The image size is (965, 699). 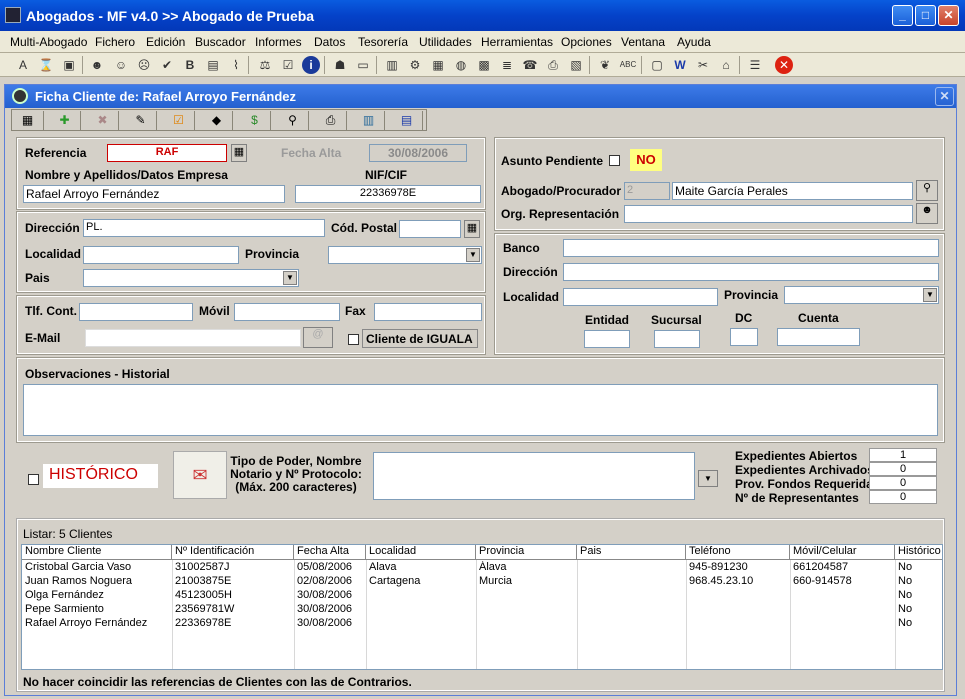 I want to click on column-header: Móvil/Celular, so click(x=842, y=552).